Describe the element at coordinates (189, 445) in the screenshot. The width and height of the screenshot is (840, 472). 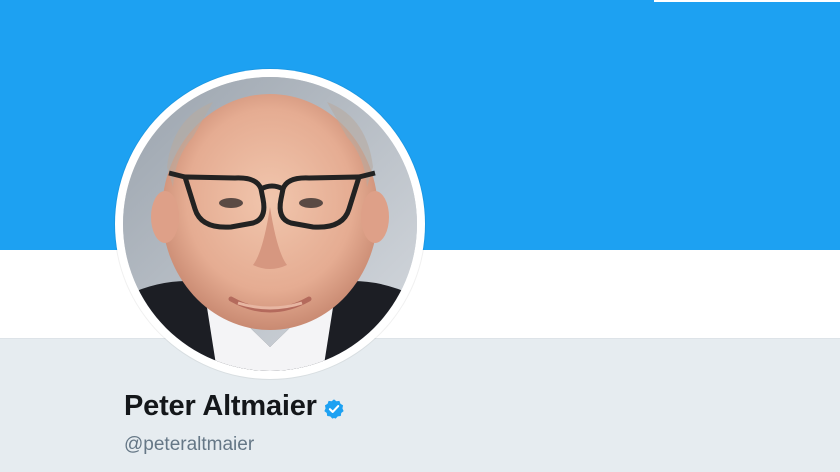
I see `profile-handle: @peteraltmaier` at that location.